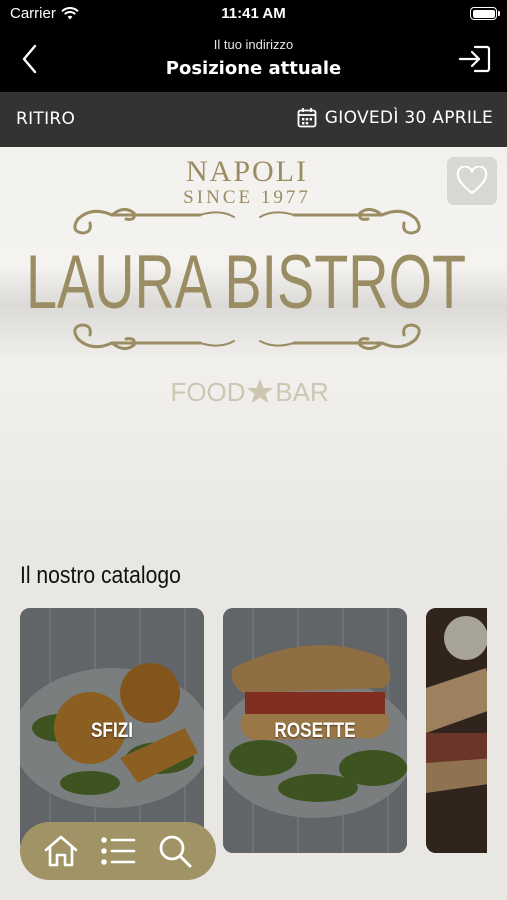 The height and width of the screenshot is (900, 507). I want to click on calendar-icon, so click(307, 118).